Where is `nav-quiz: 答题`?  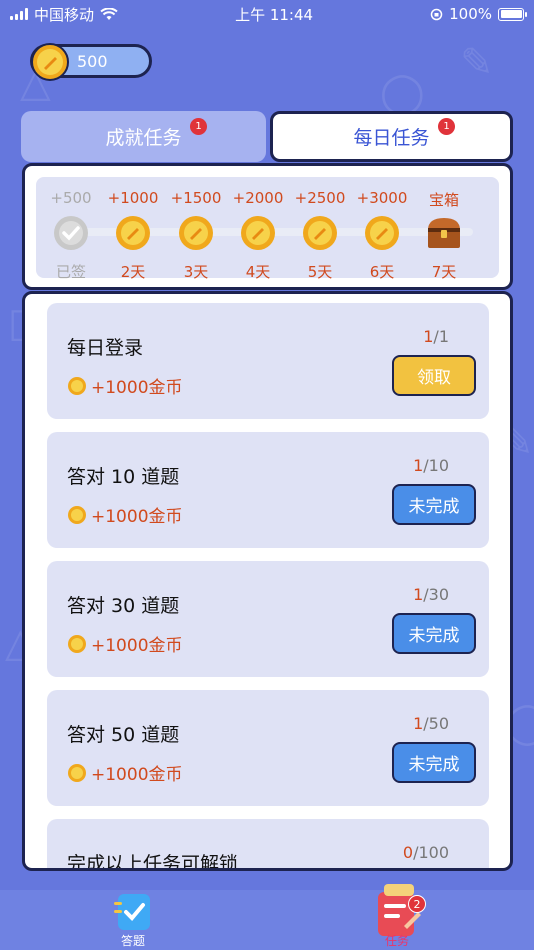
nav-quiz: 答题 is located at coordinates (133, 920).